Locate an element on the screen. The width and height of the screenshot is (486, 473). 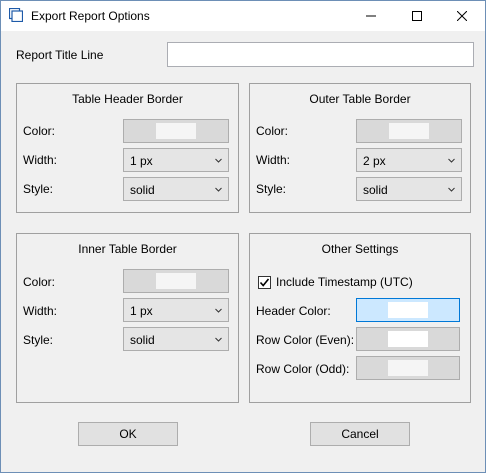
header-border-style-combo: solid is located at coordinates (176, 189).